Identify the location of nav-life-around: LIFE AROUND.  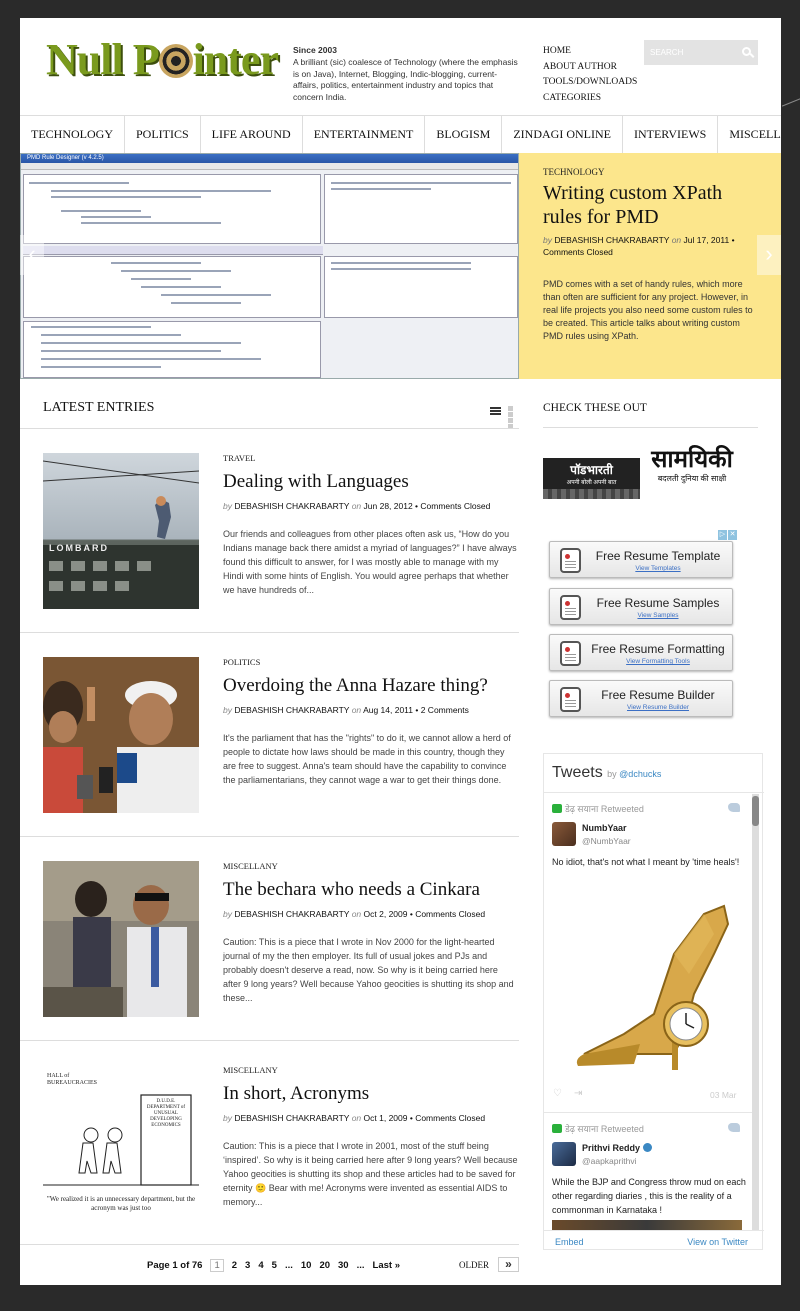
(252, 134).